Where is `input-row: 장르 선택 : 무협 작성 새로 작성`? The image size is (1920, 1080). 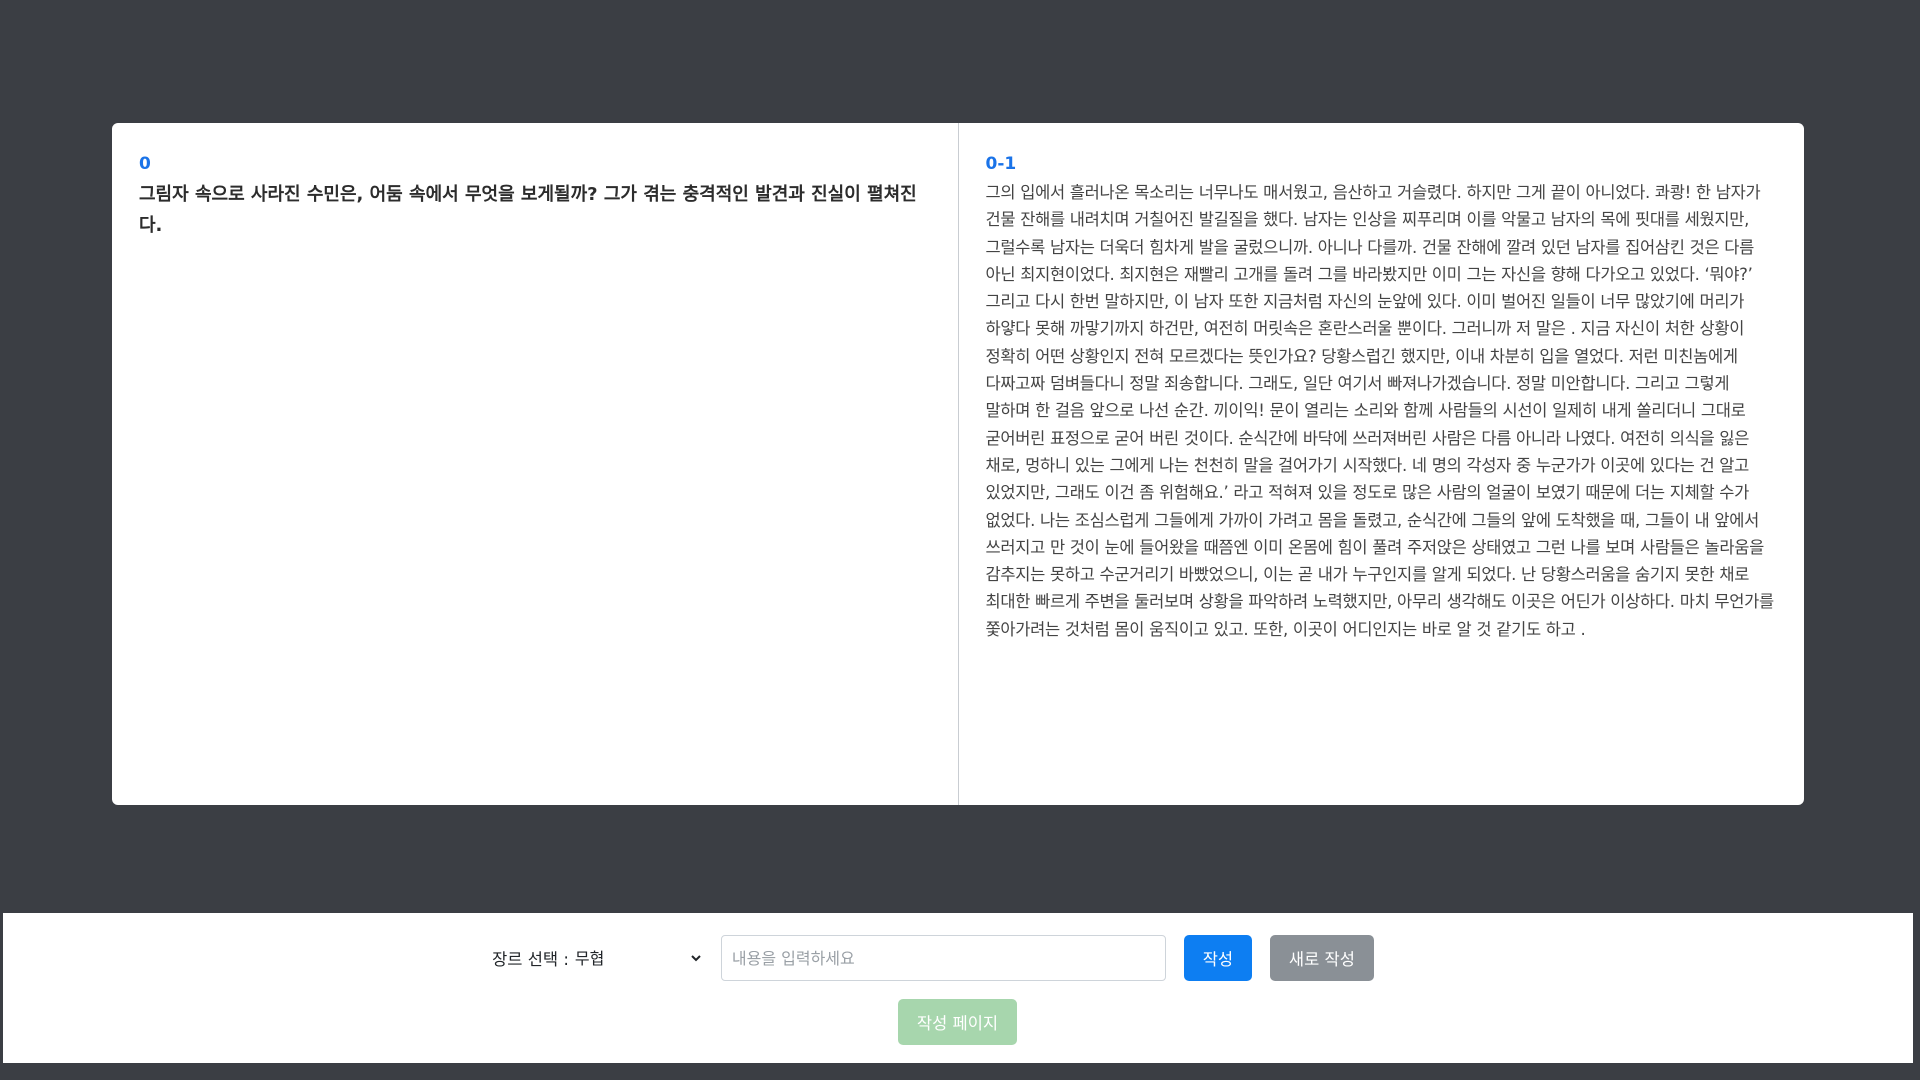
input-row: 장르 선택 : 무협 작성 새로 작성 is located at coordinates (958, 958).